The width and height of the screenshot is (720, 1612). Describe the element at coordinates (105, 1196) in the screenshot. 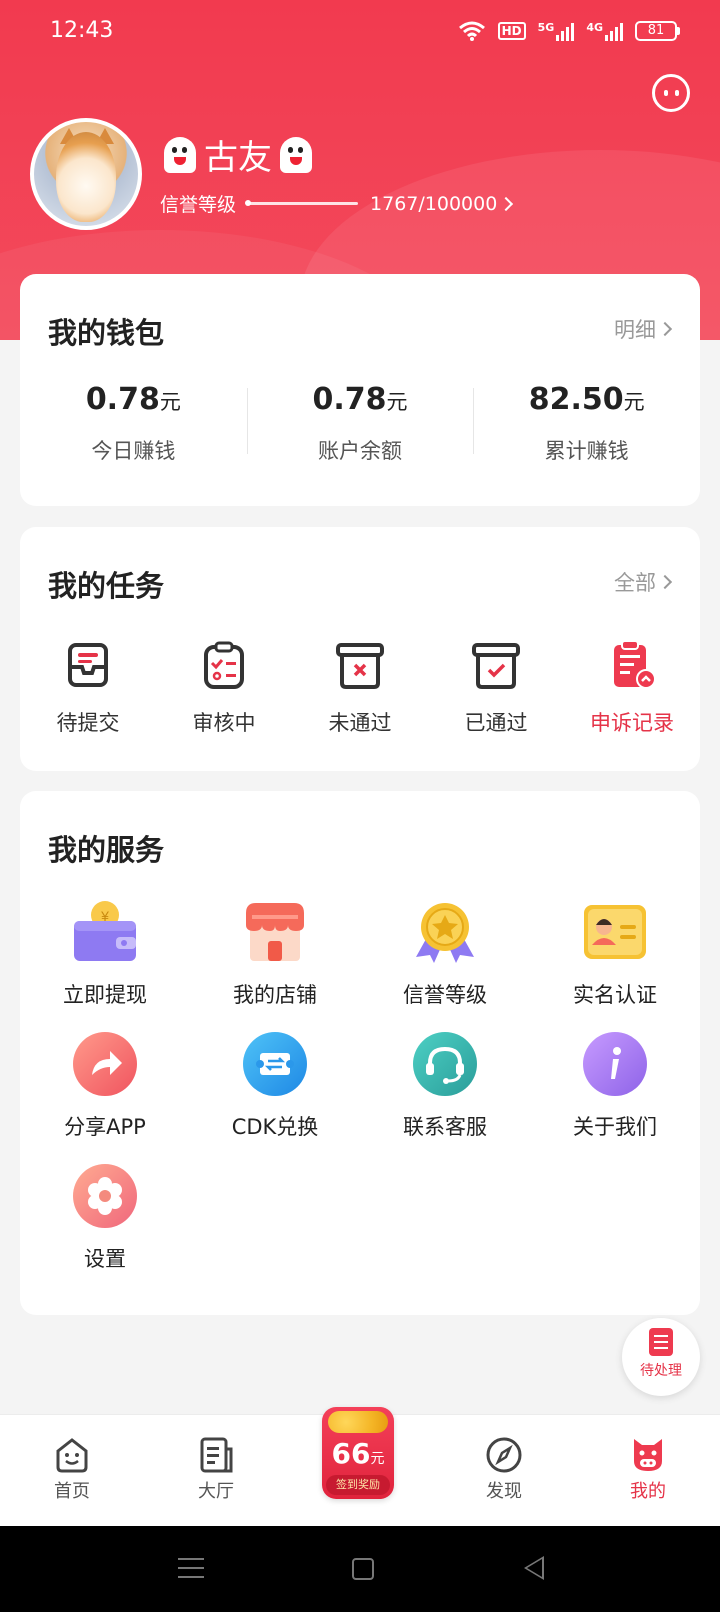

I see `settings-gear-icon` at that location.